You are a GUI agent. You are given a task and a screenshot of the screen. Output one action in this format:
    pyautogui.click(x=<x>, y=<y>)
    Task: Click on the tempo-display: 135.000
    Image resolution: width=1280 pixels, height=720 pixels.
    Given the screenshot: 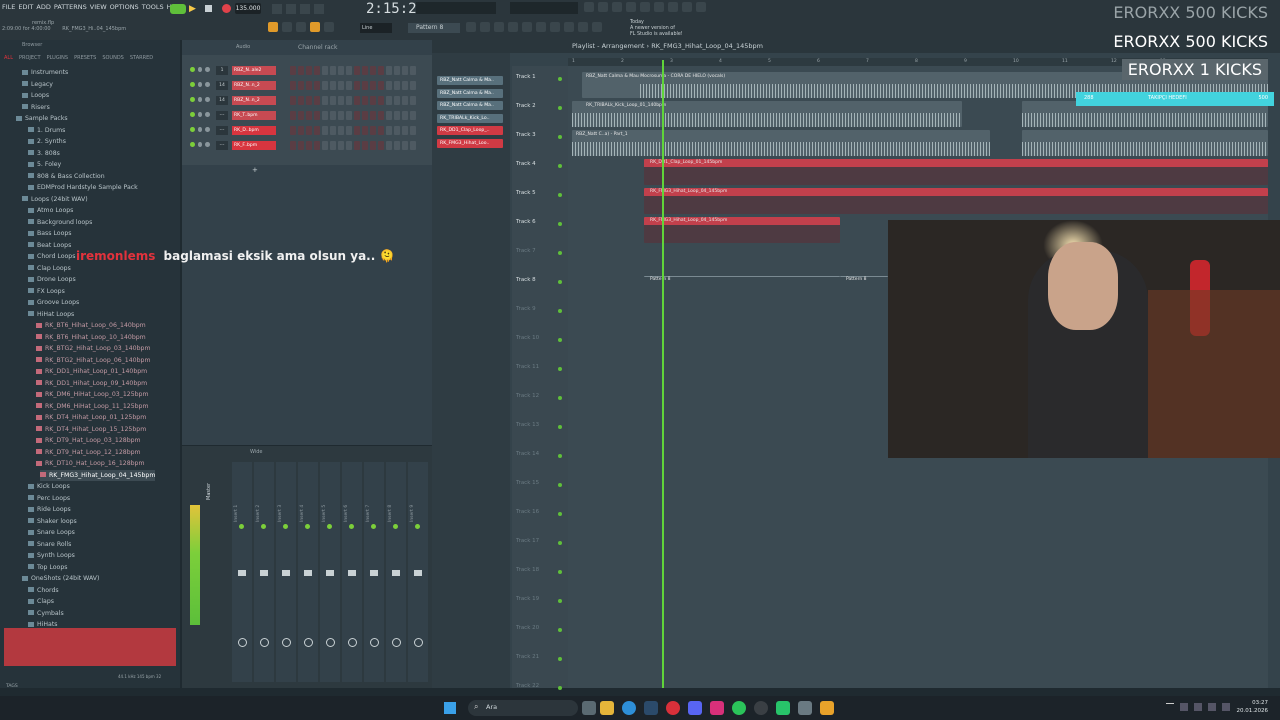 What is the action you would take?
    pyautogui.click(x=248, y=8)
    